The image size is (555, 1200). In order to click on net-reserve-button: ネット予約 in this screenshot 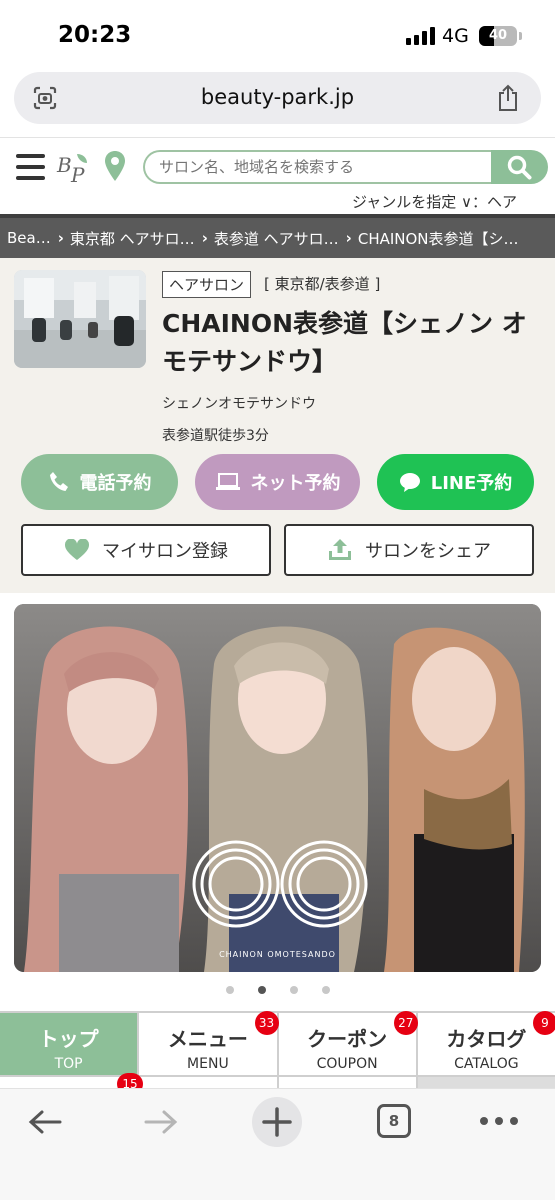, I will do `click(277, 482)`.